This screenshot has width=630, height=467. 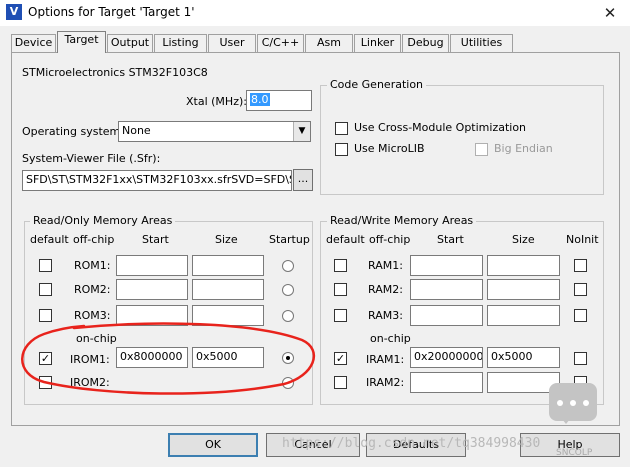 What do you see at coordinates (389, 148) in the screenshot?
I see `microlib-label: Use MicroLIB` at bounding box center [389, 148].